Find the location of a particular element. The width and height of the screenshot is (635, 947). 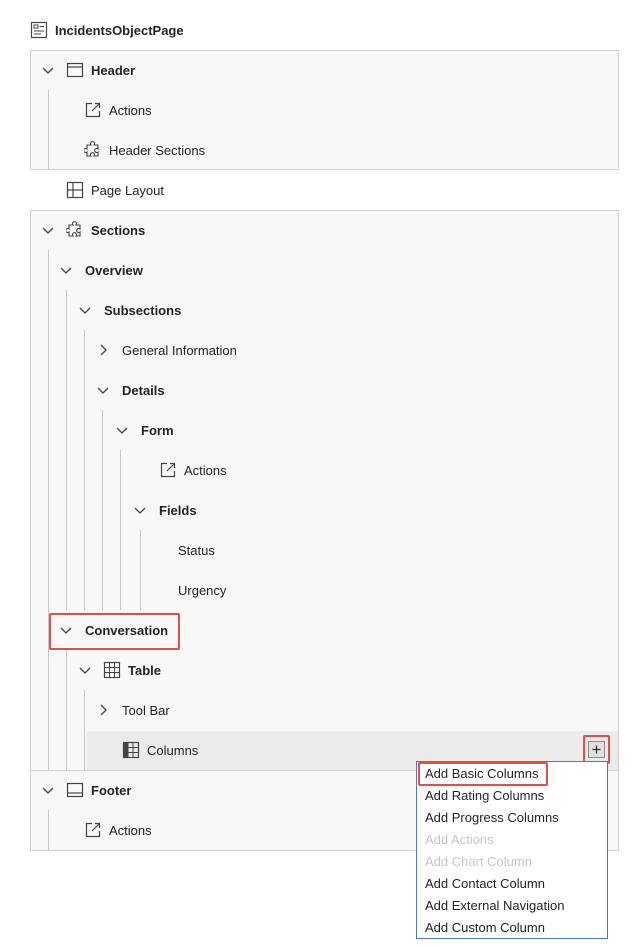

menu-item-add-progress-columns: Add Progress Columns is located at coordinates (492, 818).